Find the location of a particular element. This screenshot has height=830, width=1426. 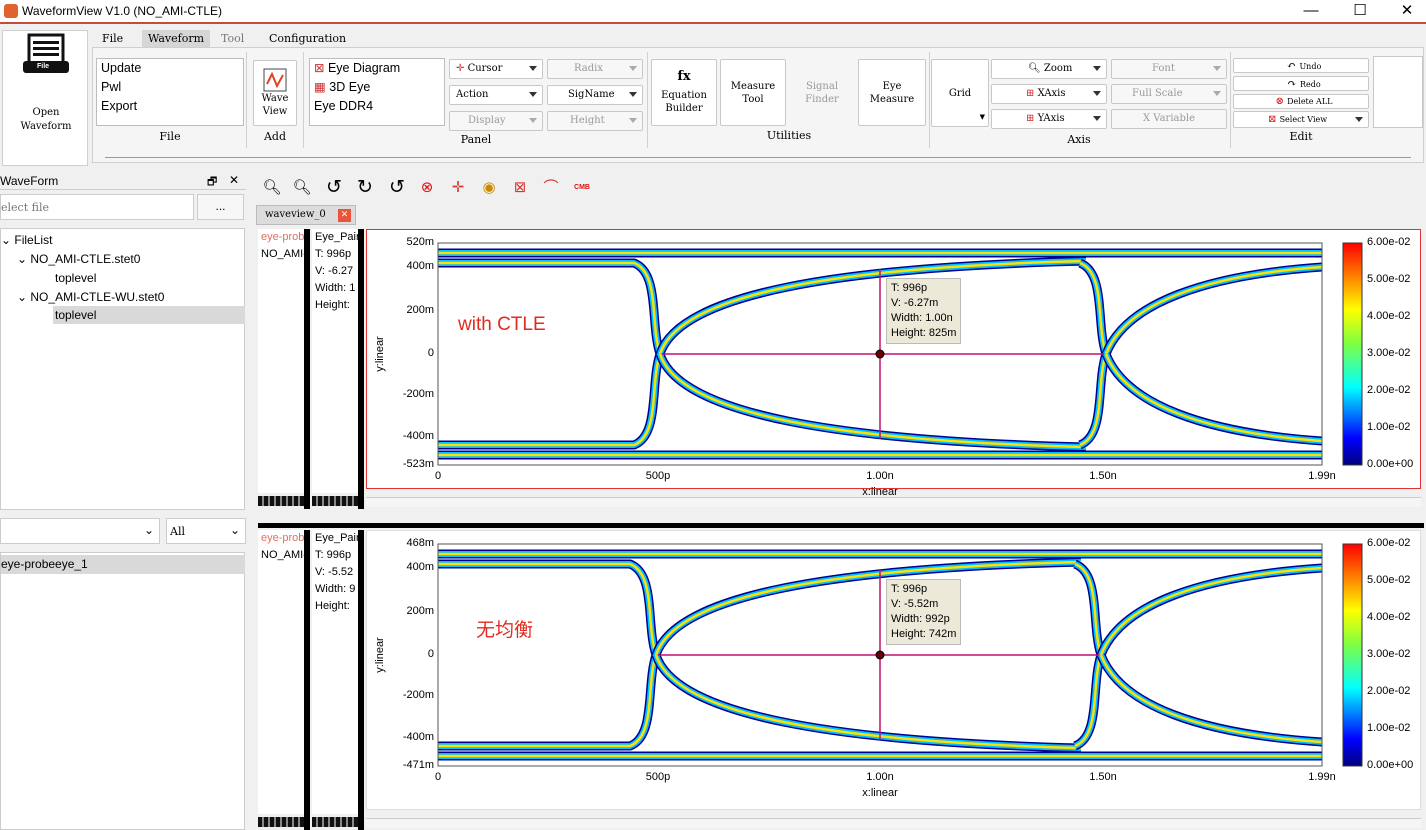

x-tick-label: 1.50n is located at coordinates (1103, 777).